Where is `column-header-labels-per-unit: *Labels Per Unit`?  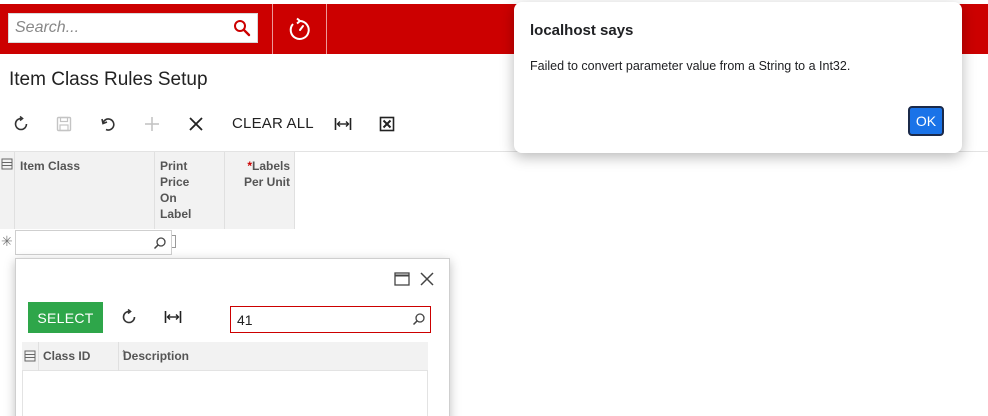
column-header-labels-per-unit: *Labels Per Unit is located at coordinates (259, 190).